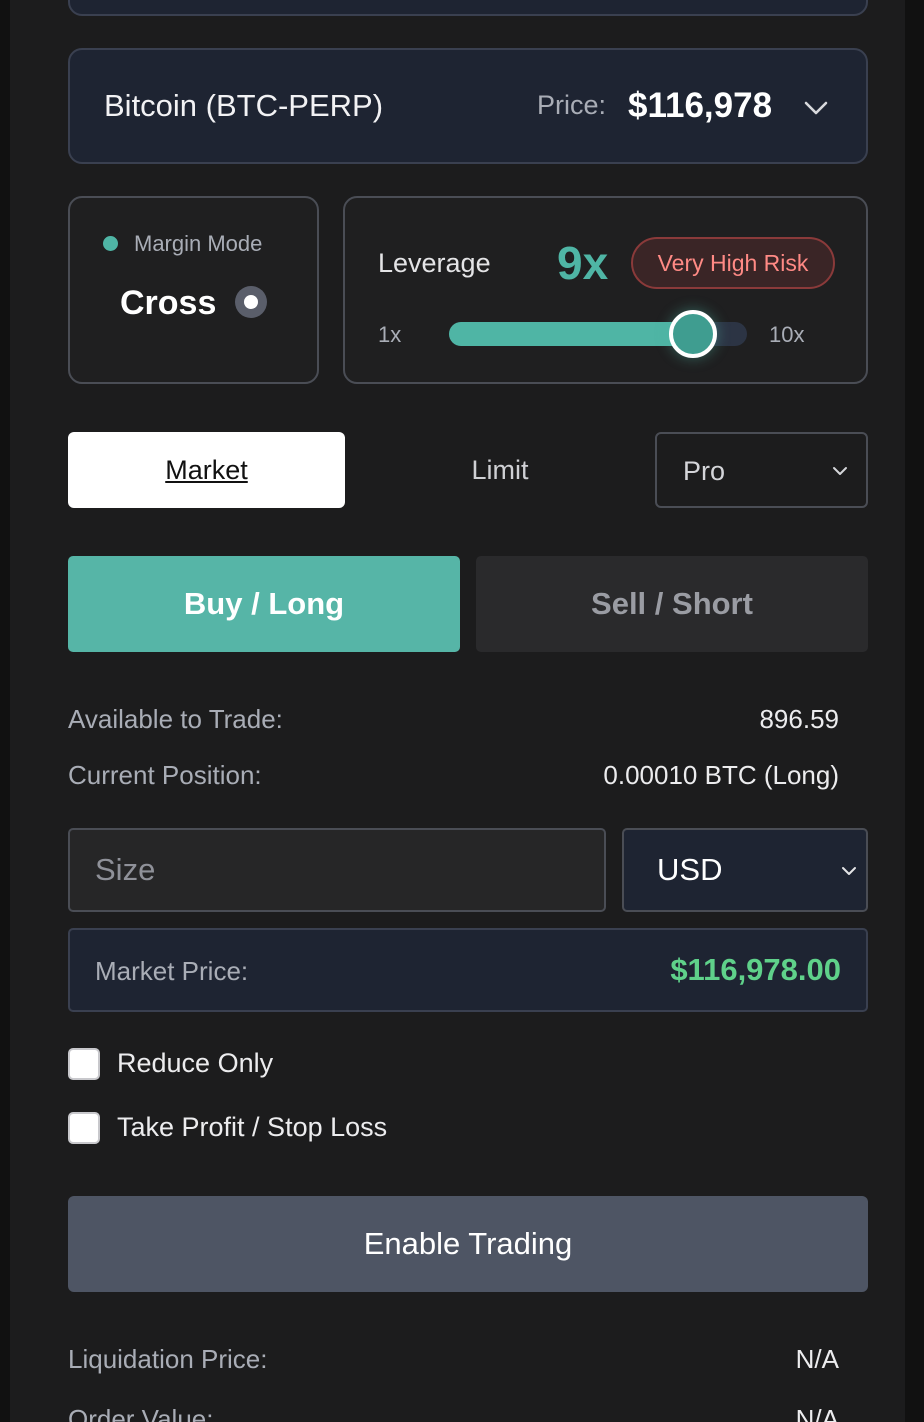  I want to click on market-price-label: Market Price:, so click(172, 971).